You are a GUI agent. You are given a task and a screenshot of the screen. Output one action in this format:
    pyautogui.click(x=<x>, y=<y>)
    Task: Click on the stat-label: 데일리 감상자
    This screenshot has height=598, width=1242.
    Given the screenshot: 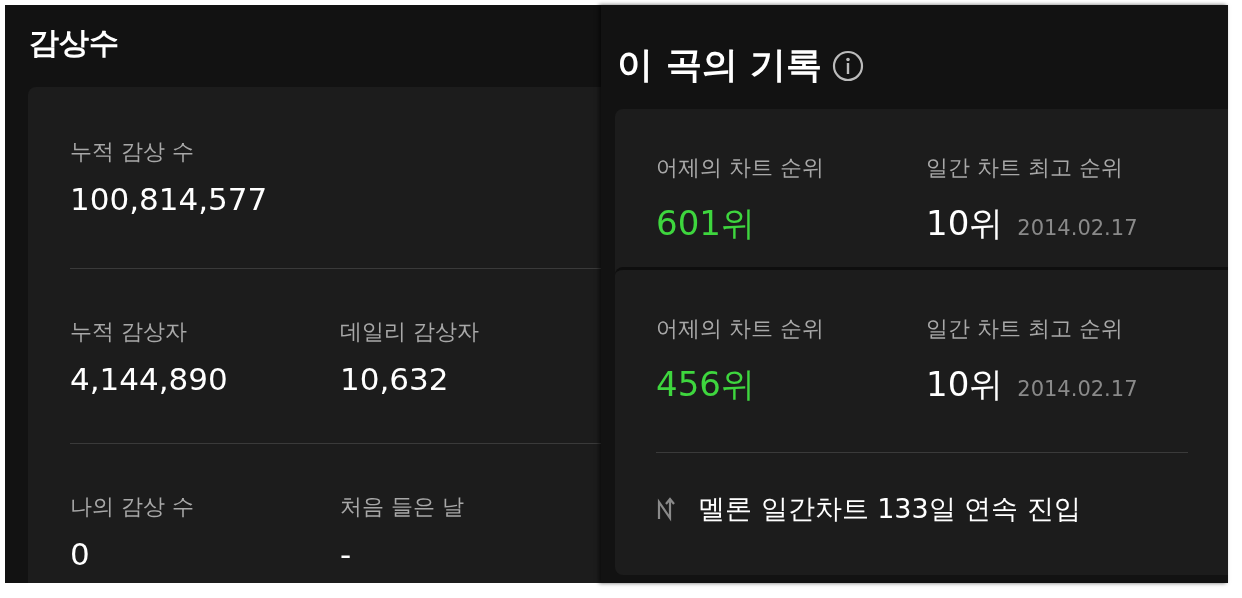 What is the action you would take?
    pyautogui.click(x=409, y=332)
    